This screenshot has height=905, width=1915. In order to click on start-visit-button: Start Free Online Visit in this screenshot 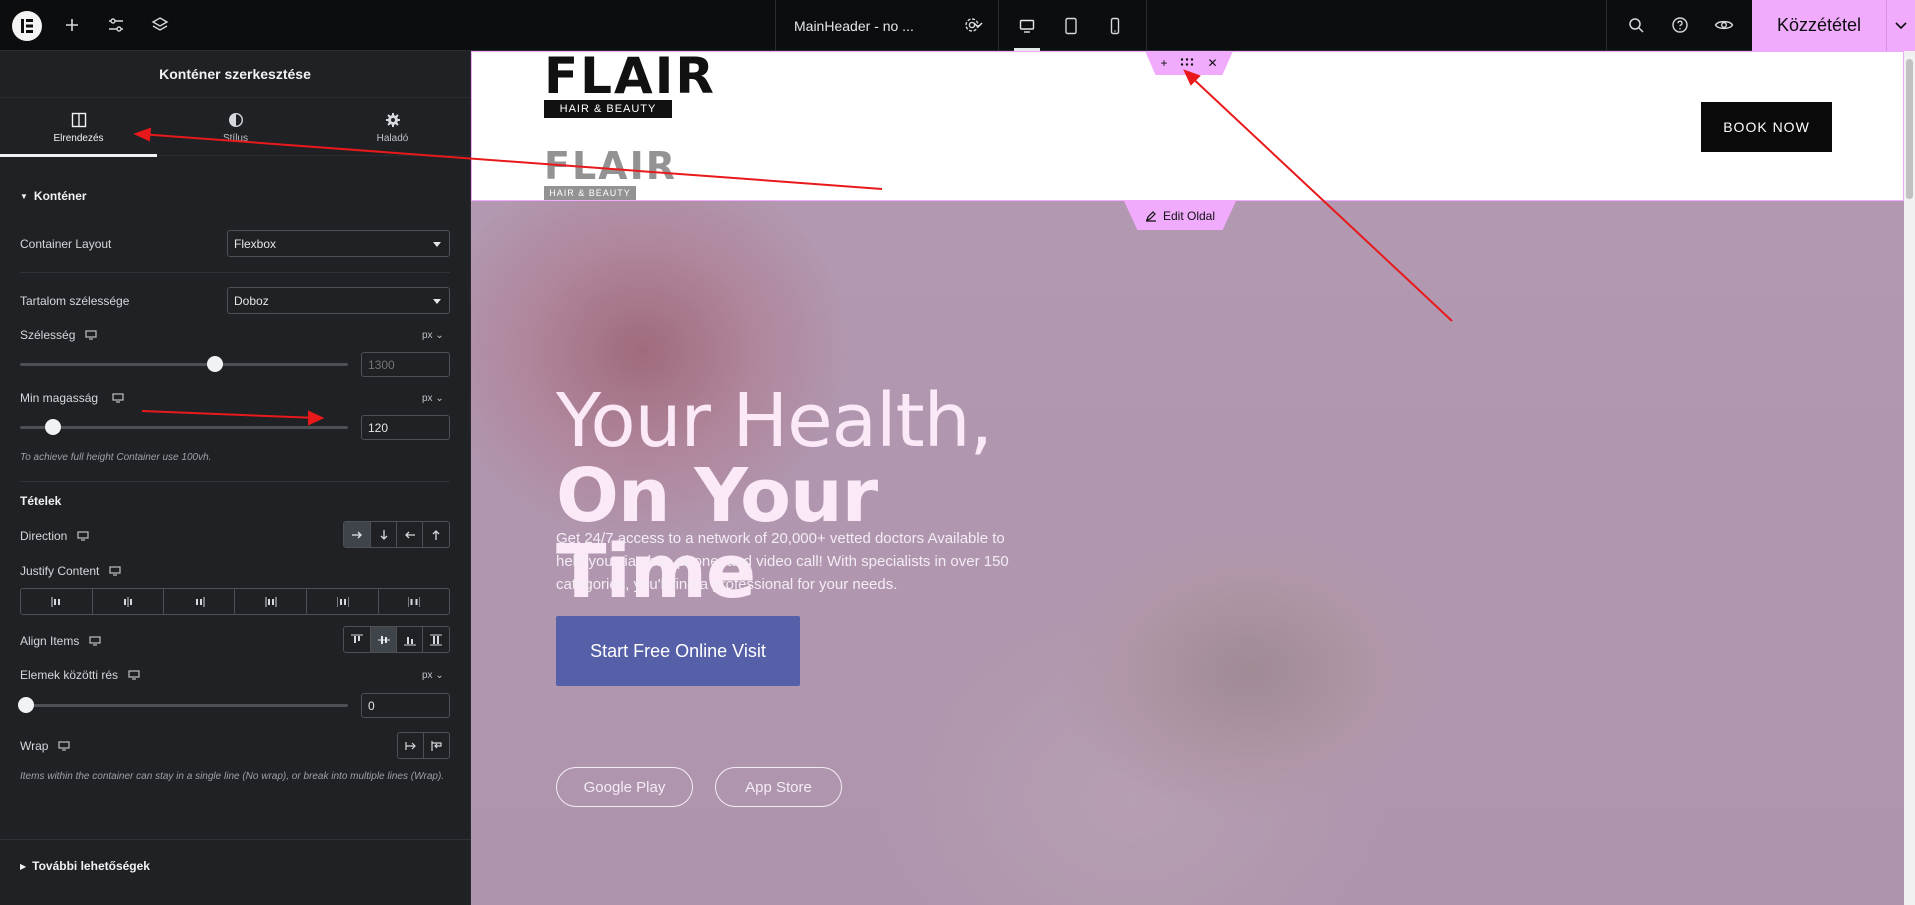, I will do `click(678, 651)`.